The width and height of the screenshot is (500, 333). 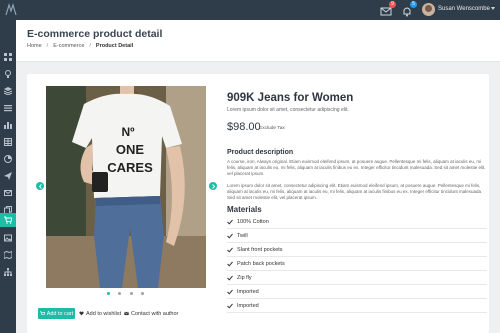 What do you see at coordinates (253, 222) in the screenshot?
I see `material-label: 100% Cotton` at bounding box center [253, 222].